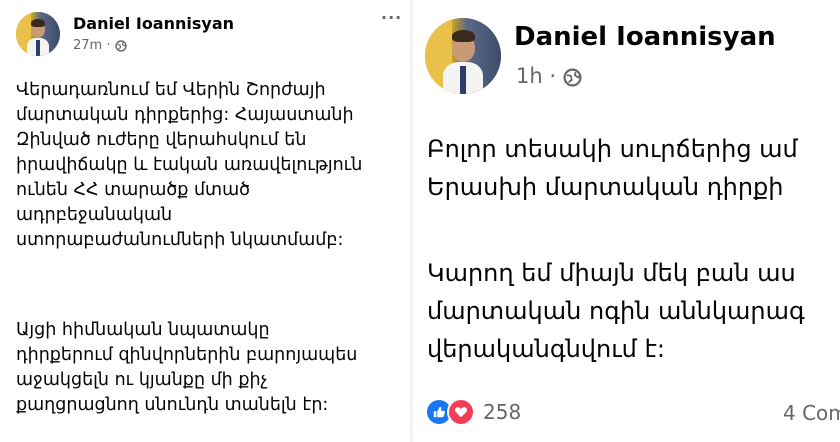 This screenshot has width=840, height=442. What do you see at coordinates (38, 34) in the screenshot?
I see `left-author-avatar` at bounding box center [38, 34].